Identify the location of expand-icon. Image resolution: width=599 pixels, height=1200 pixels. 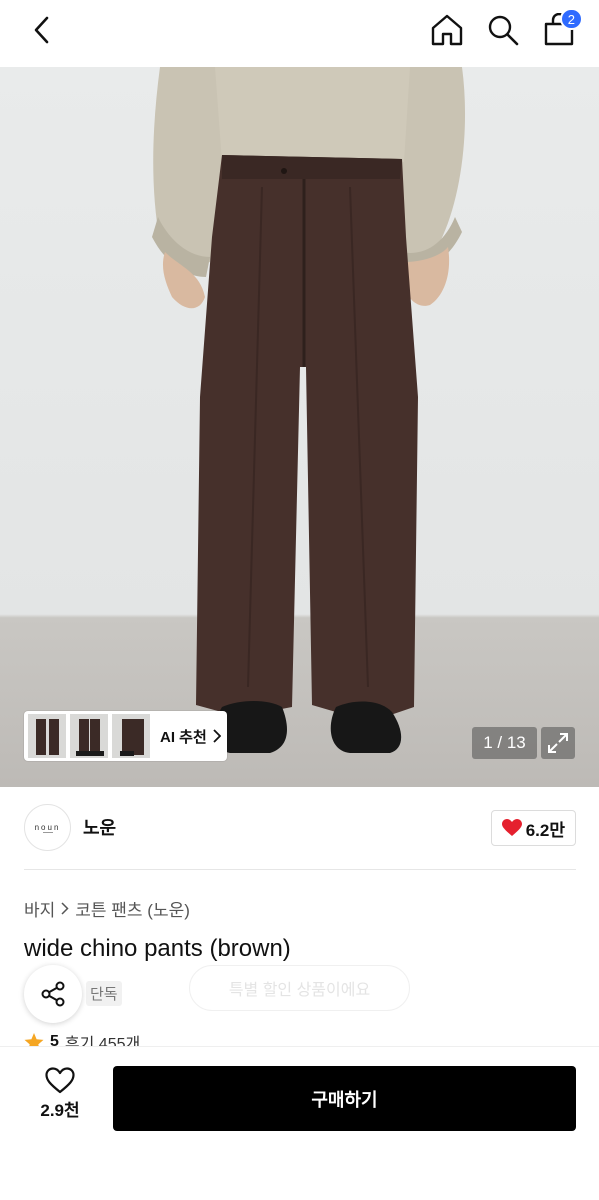
(558, 743).